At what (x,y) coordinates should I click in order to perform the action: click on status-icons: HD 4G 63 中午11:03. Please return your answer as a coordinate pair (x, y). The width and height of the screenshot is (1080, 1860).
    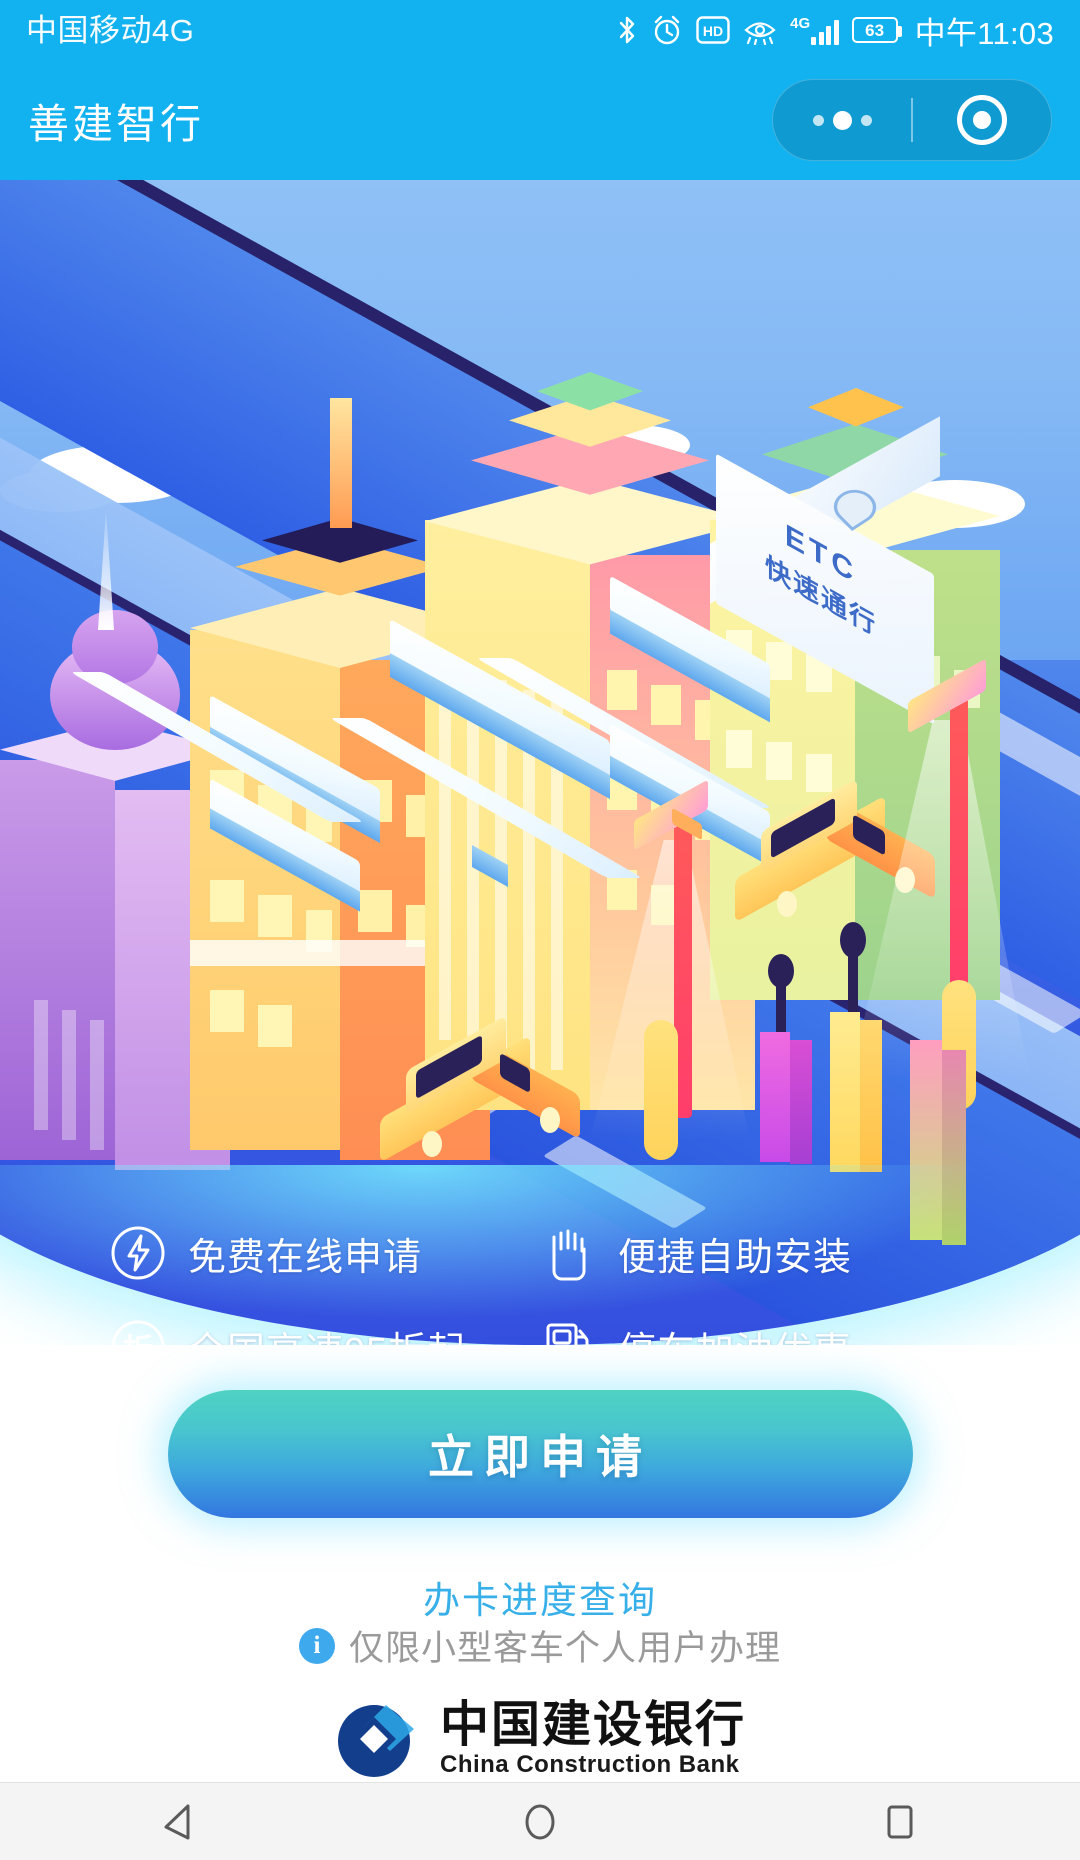
    Looking at the image, I should click on (835, 30).